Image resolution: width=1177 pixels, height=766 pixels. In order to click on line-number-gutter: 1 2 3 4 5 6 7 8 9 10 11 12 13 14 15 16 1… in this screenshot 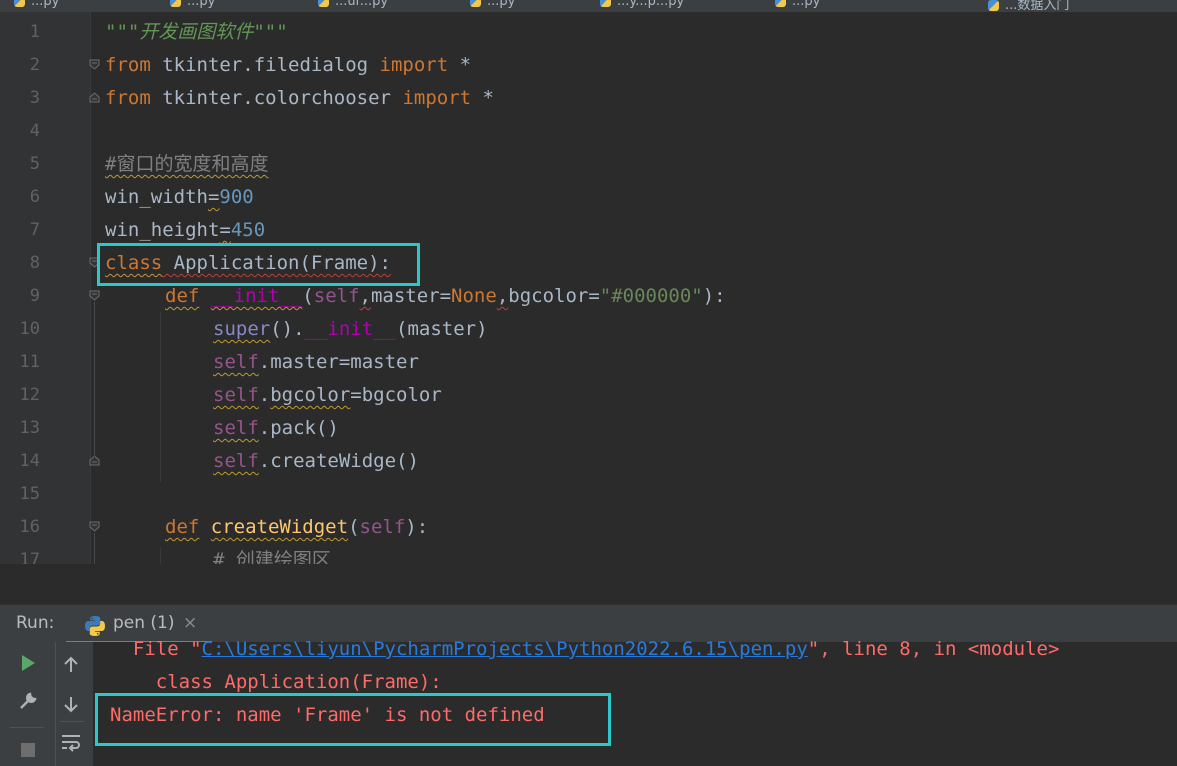, I will do `click(45, 288)`.